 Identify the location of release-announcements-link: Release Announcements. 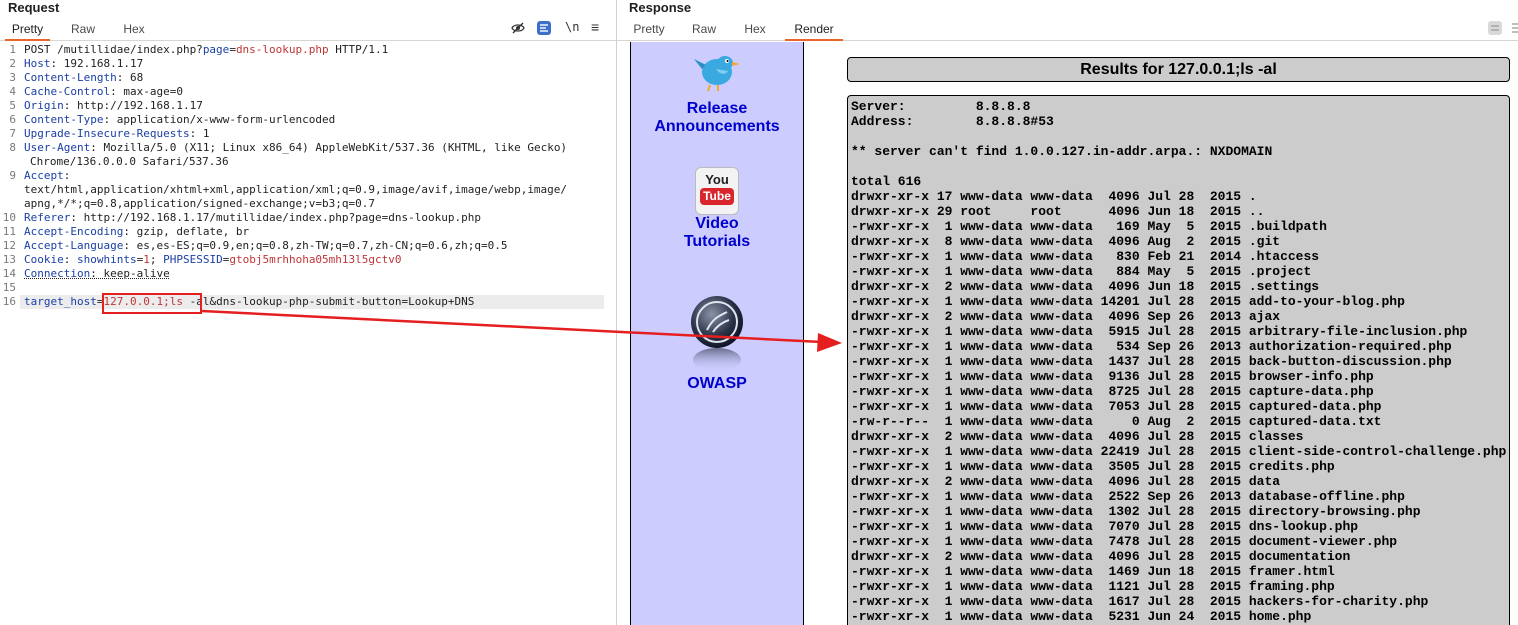
(717, 90).